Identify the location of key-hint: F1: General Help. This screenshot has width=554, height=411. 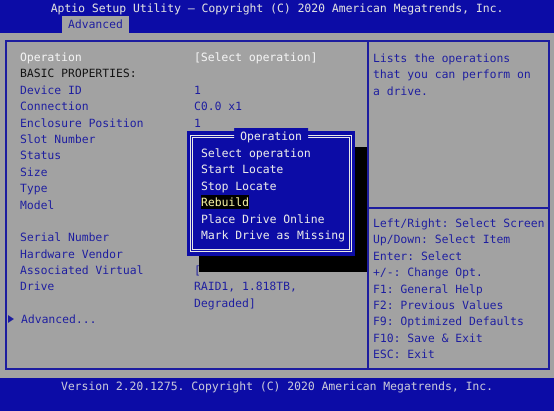
(428, 289).